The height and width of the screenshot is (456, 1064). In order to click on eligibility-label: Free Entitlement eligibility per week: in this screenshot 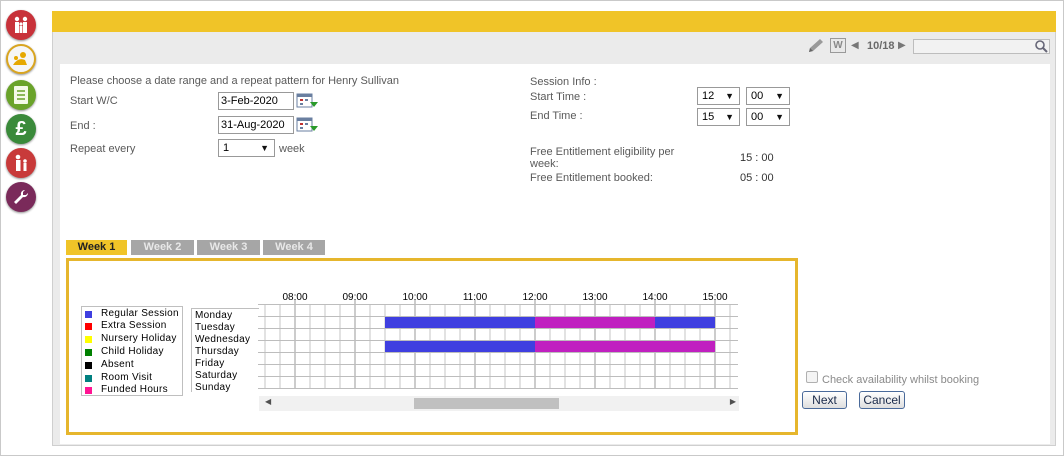, I will do `click(602, 158)`.